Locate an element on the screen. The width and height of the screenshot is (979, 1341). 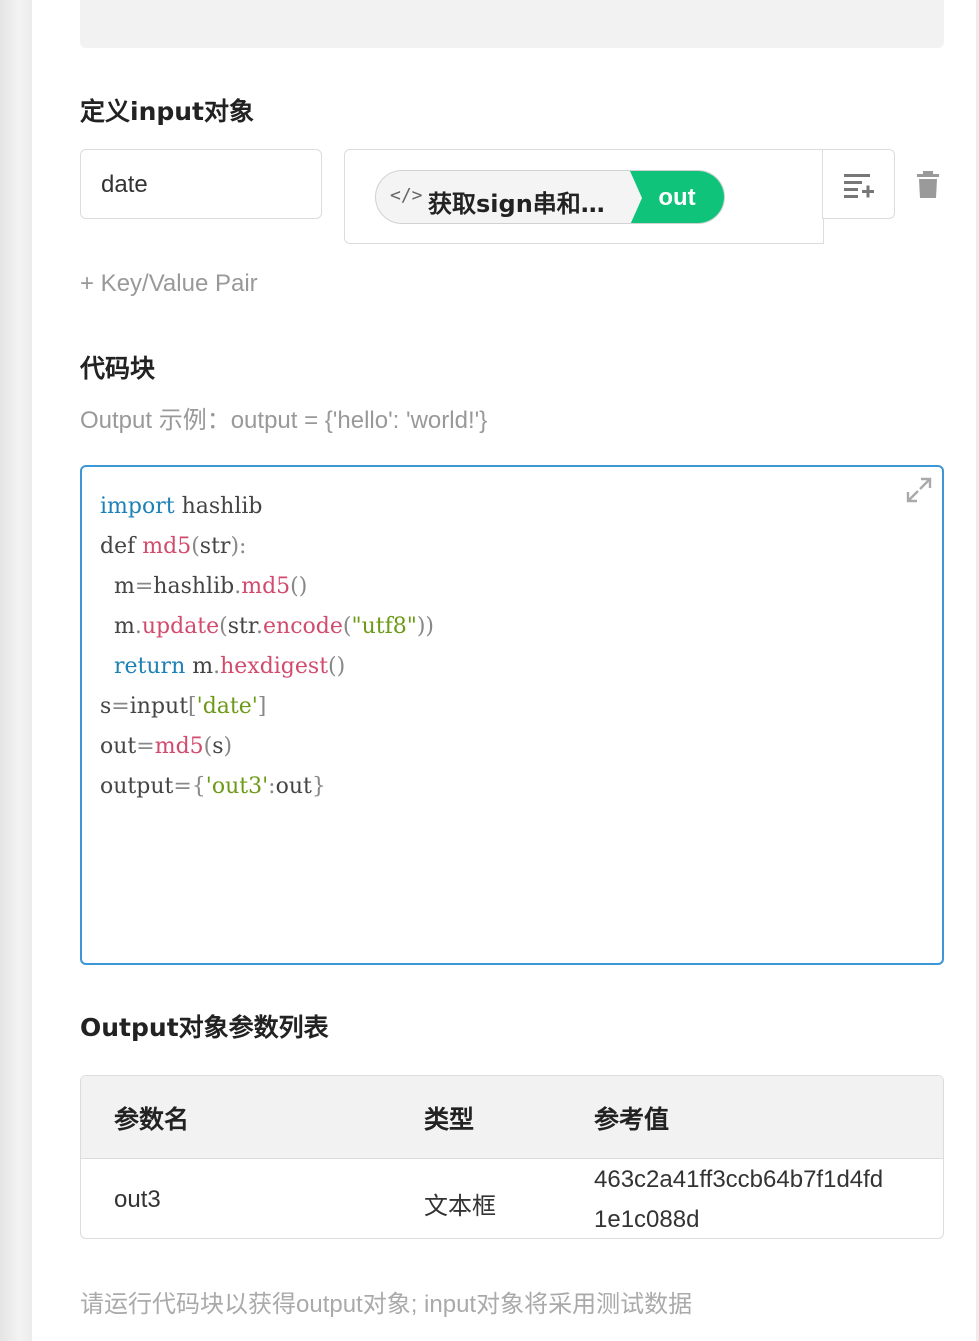
code-token-function: hexdigest is located at coordinates (274, 666).